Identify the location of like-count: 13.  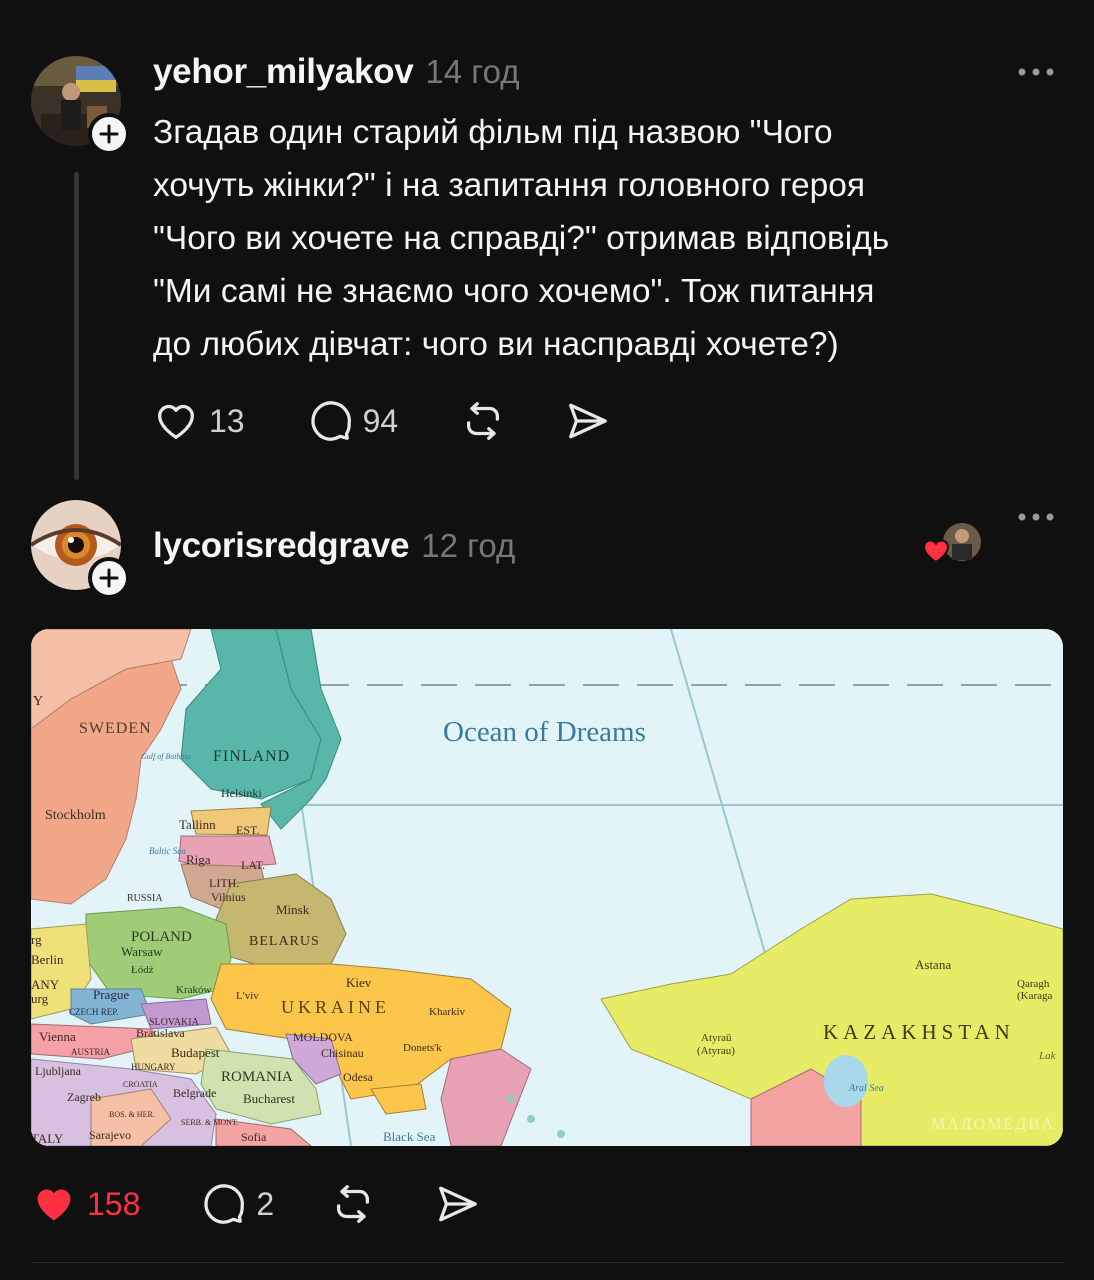
(227, 420).